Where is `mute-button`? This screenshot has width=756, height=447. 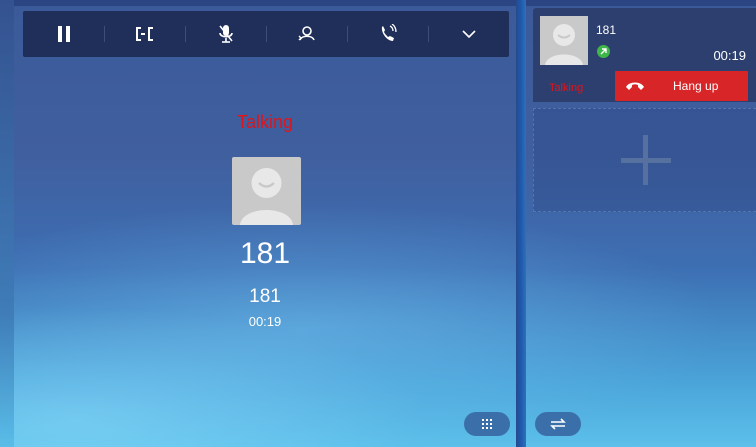 mute-button is located at coordinates (225, 34).